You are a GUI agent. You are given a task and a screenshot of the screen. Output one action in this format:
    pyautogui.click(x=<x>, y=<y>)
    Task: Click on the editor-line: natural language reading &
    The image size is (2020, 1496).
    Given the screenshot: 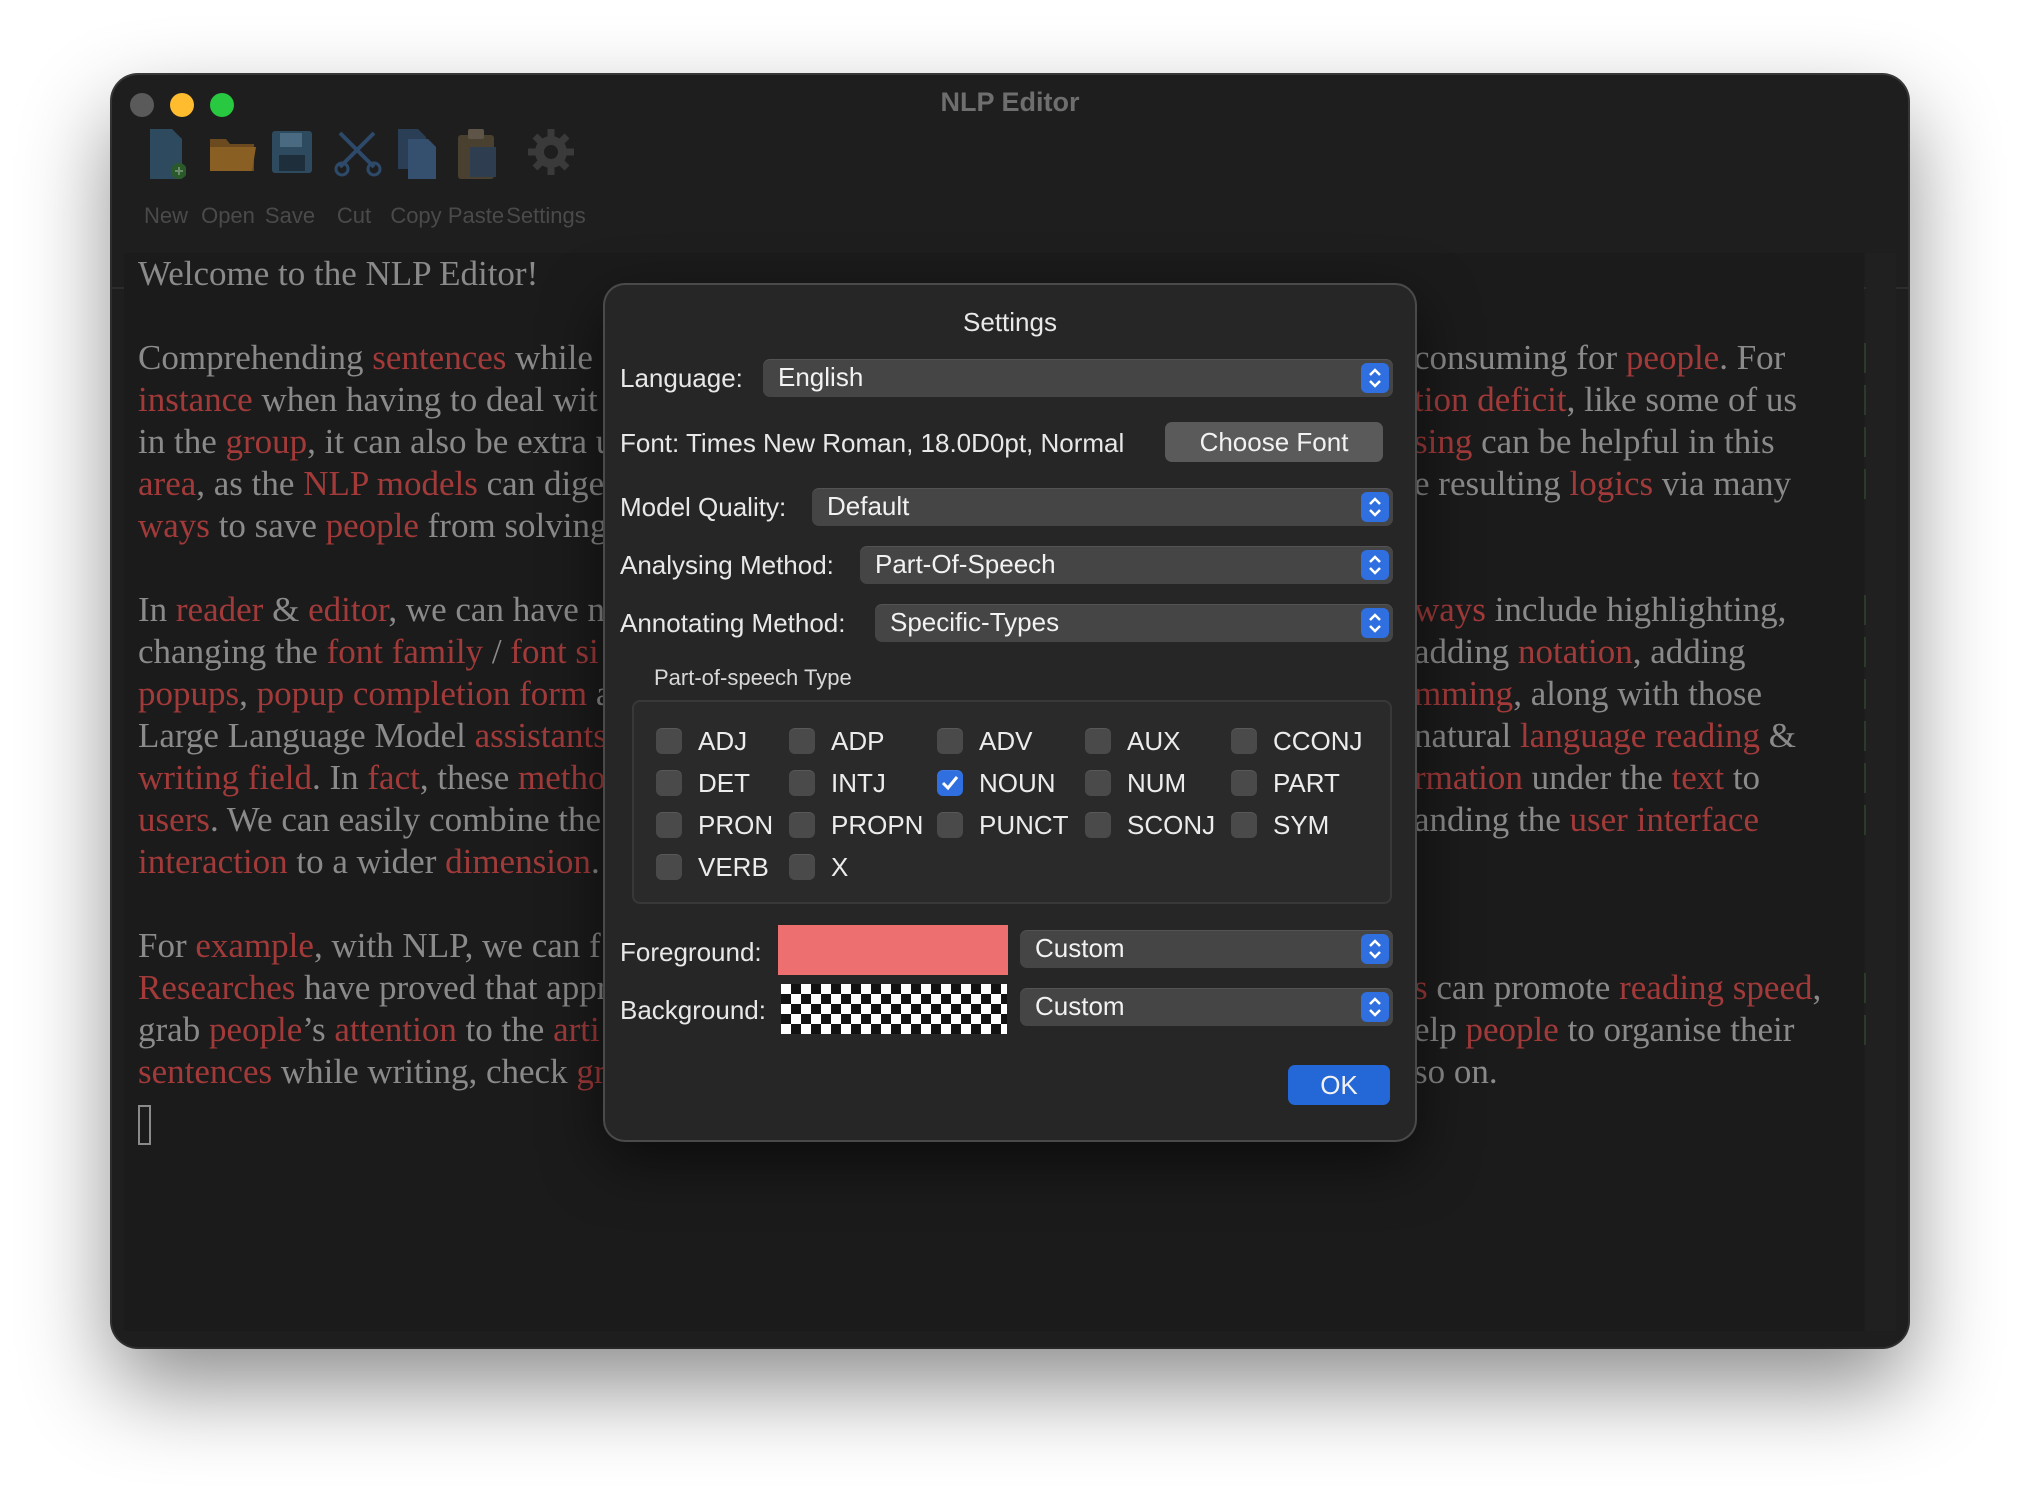 What is the action you would take?
    pyautogui.click(x=1634, y=736)
    